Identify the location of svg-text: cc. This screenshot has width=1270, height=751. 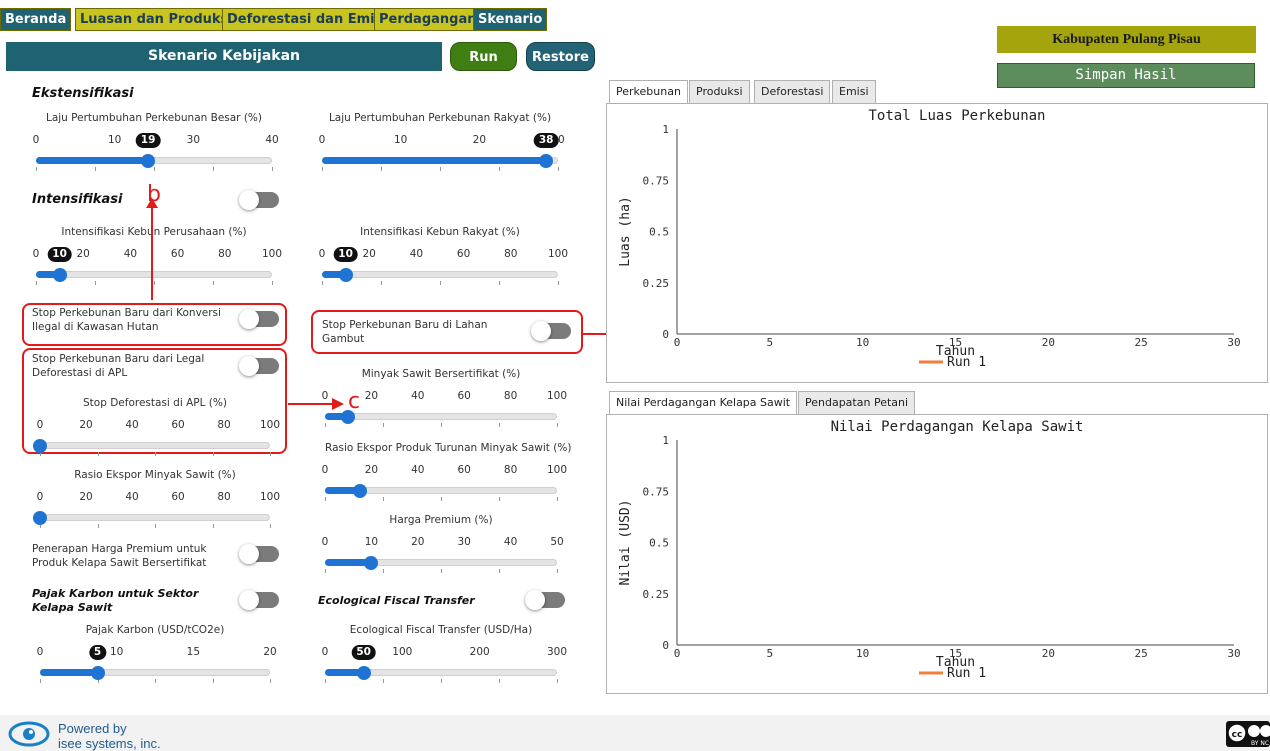
(1237, 735).